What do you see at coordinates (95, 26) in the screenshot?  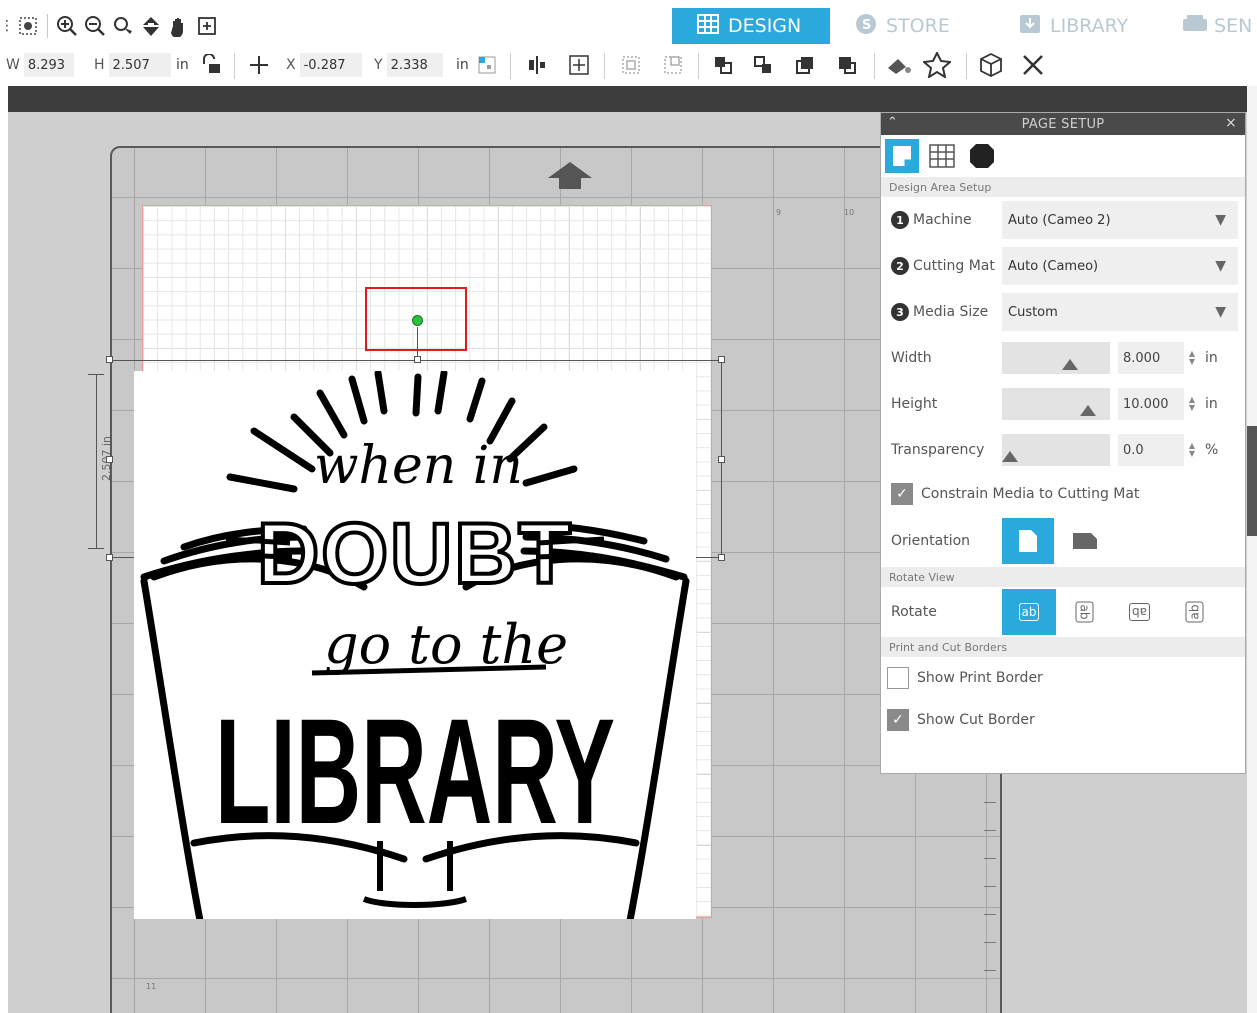 I see `zoom-out-icon` at bounding box center [95, 26].